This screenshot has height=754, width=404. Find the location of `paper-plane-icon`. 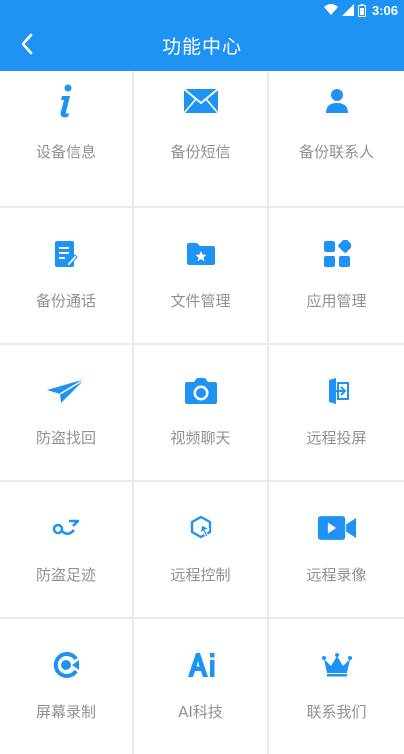

paper-plane-icon is located at coordinates (66, 391).